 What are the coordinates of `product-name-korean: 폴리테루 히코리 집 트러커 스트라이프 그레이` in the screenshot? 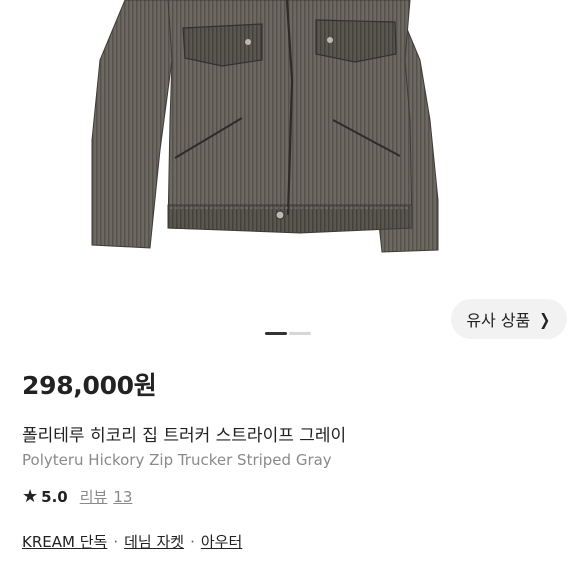 It's located at (184, 436).